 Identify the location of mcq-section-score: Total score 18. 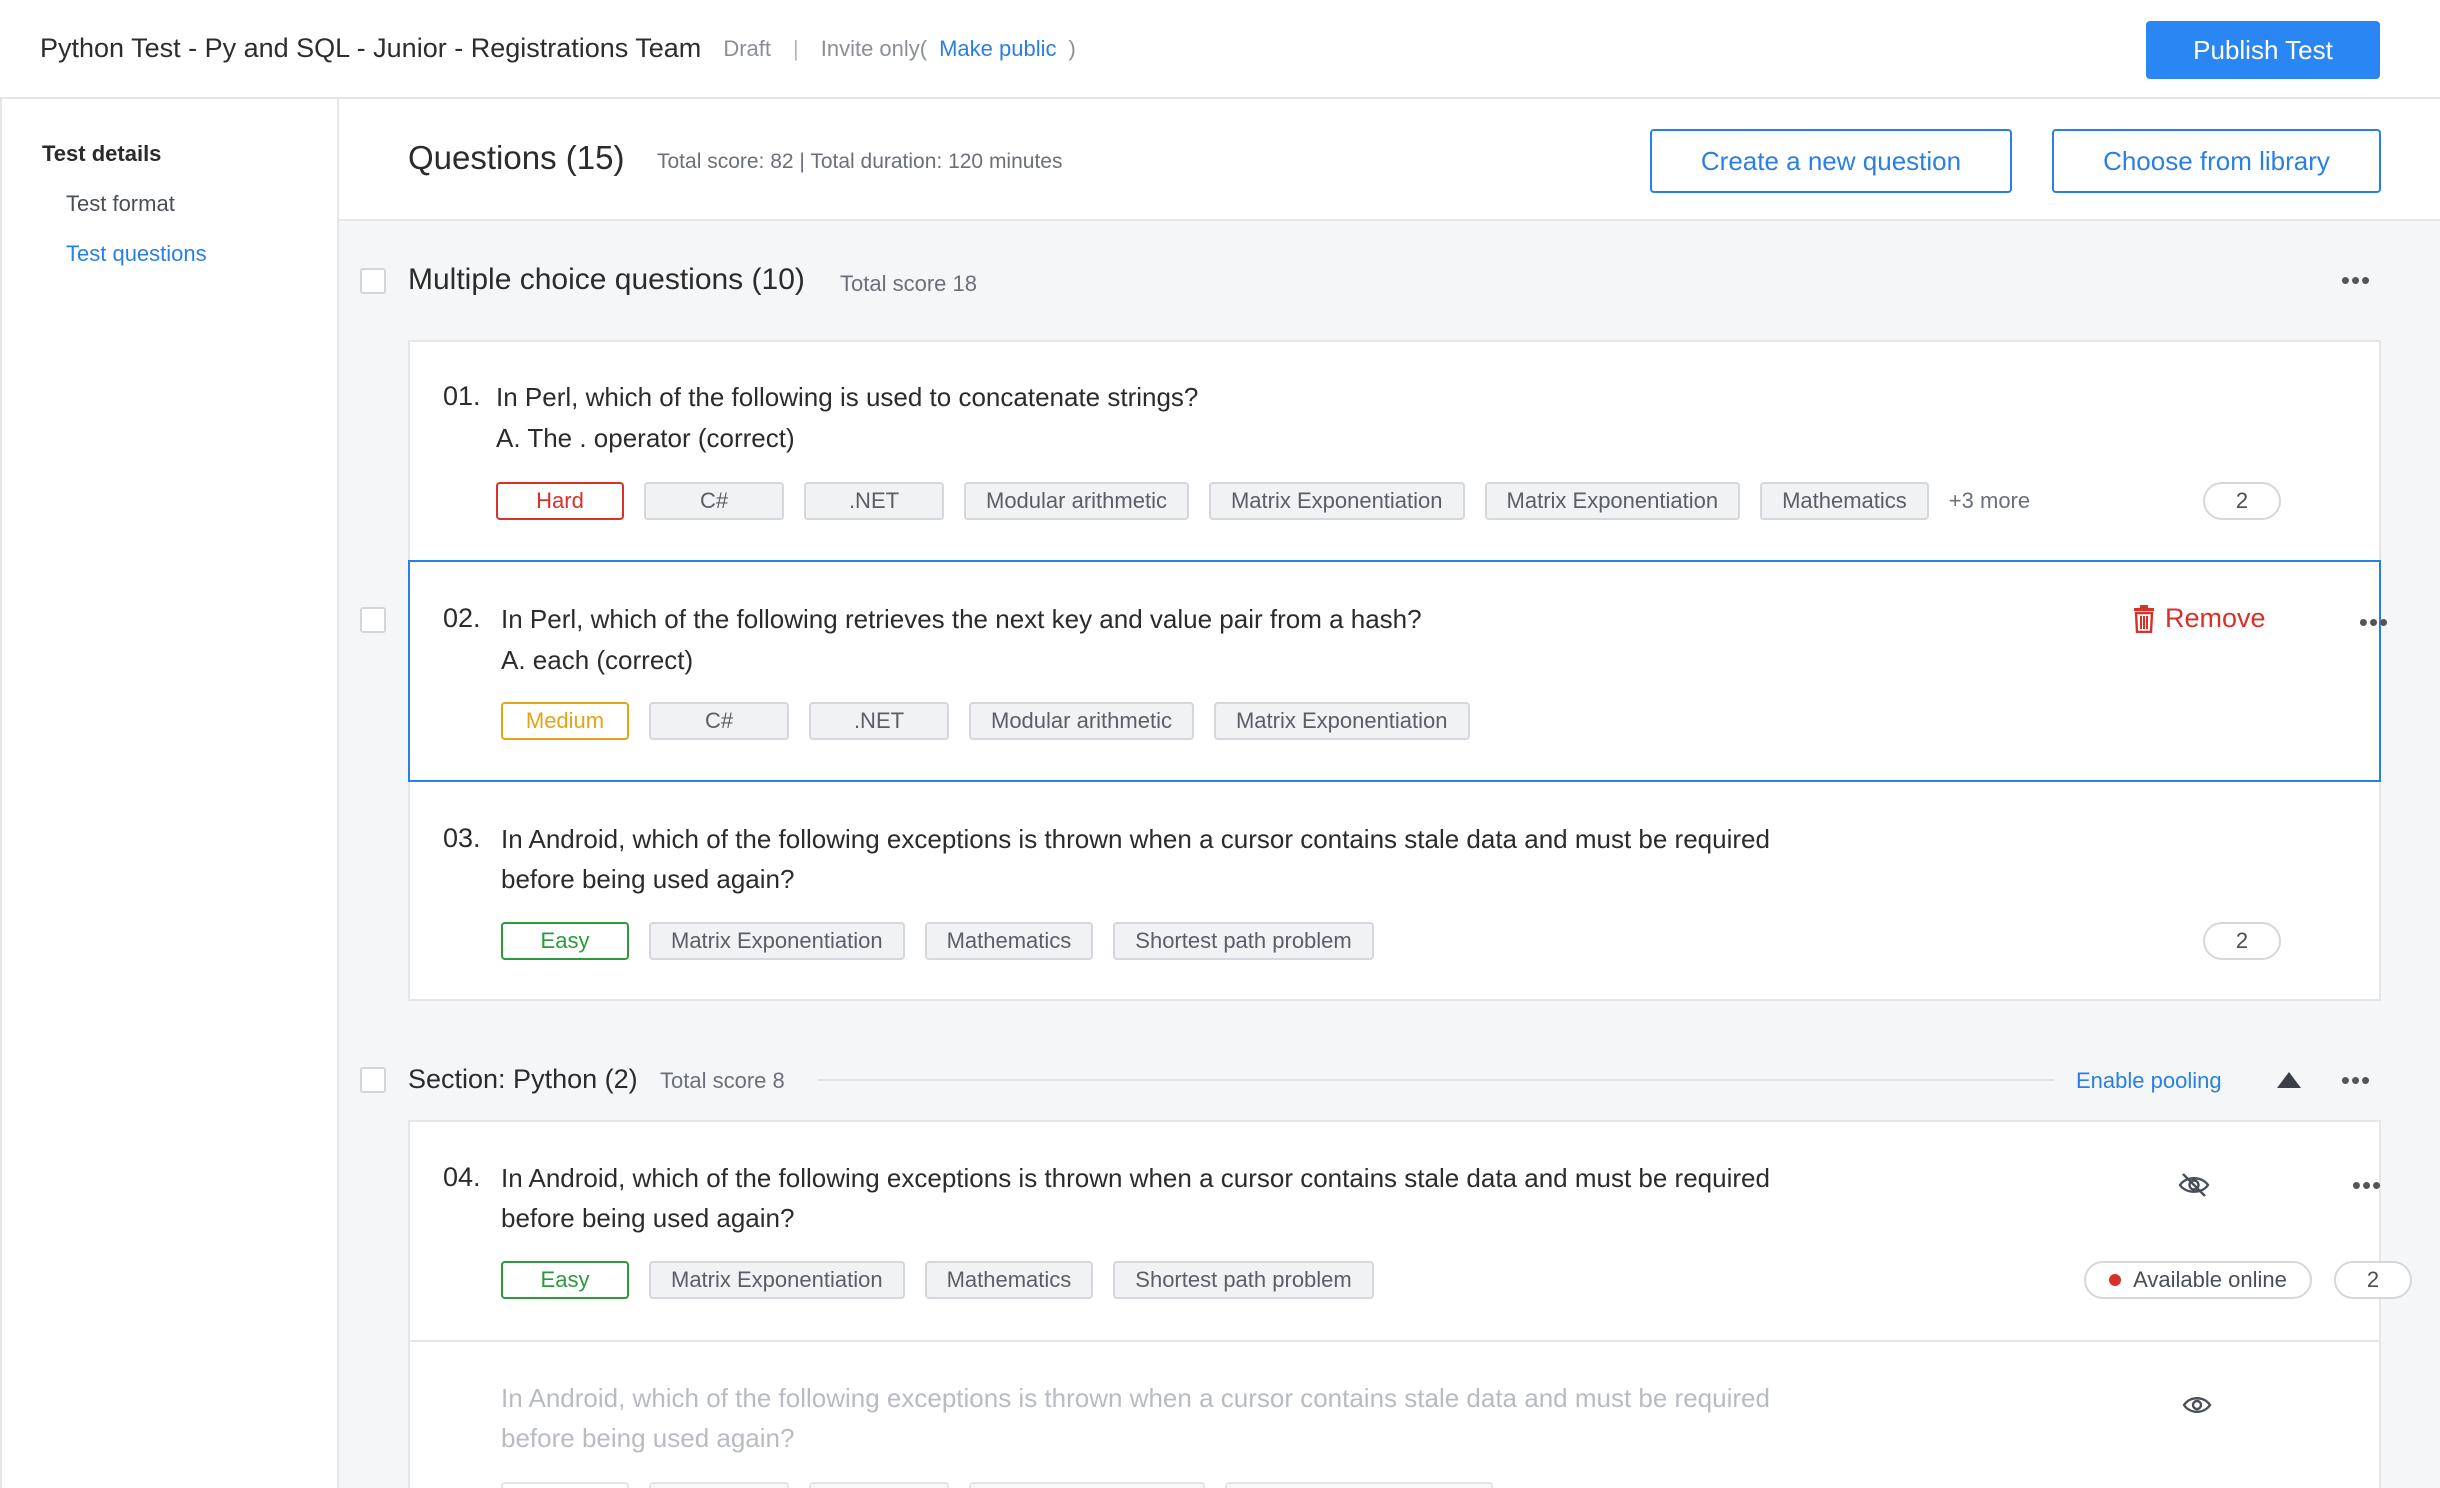
(908, 283).